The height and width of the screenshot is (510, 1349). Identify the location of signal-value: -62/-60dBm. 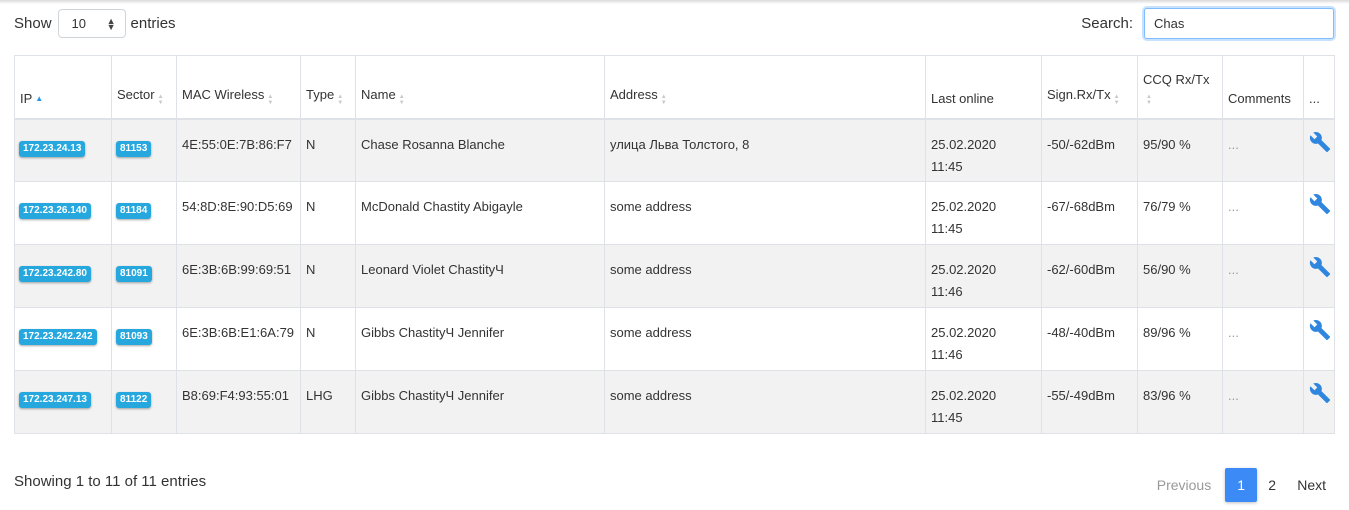
(1081, 269).